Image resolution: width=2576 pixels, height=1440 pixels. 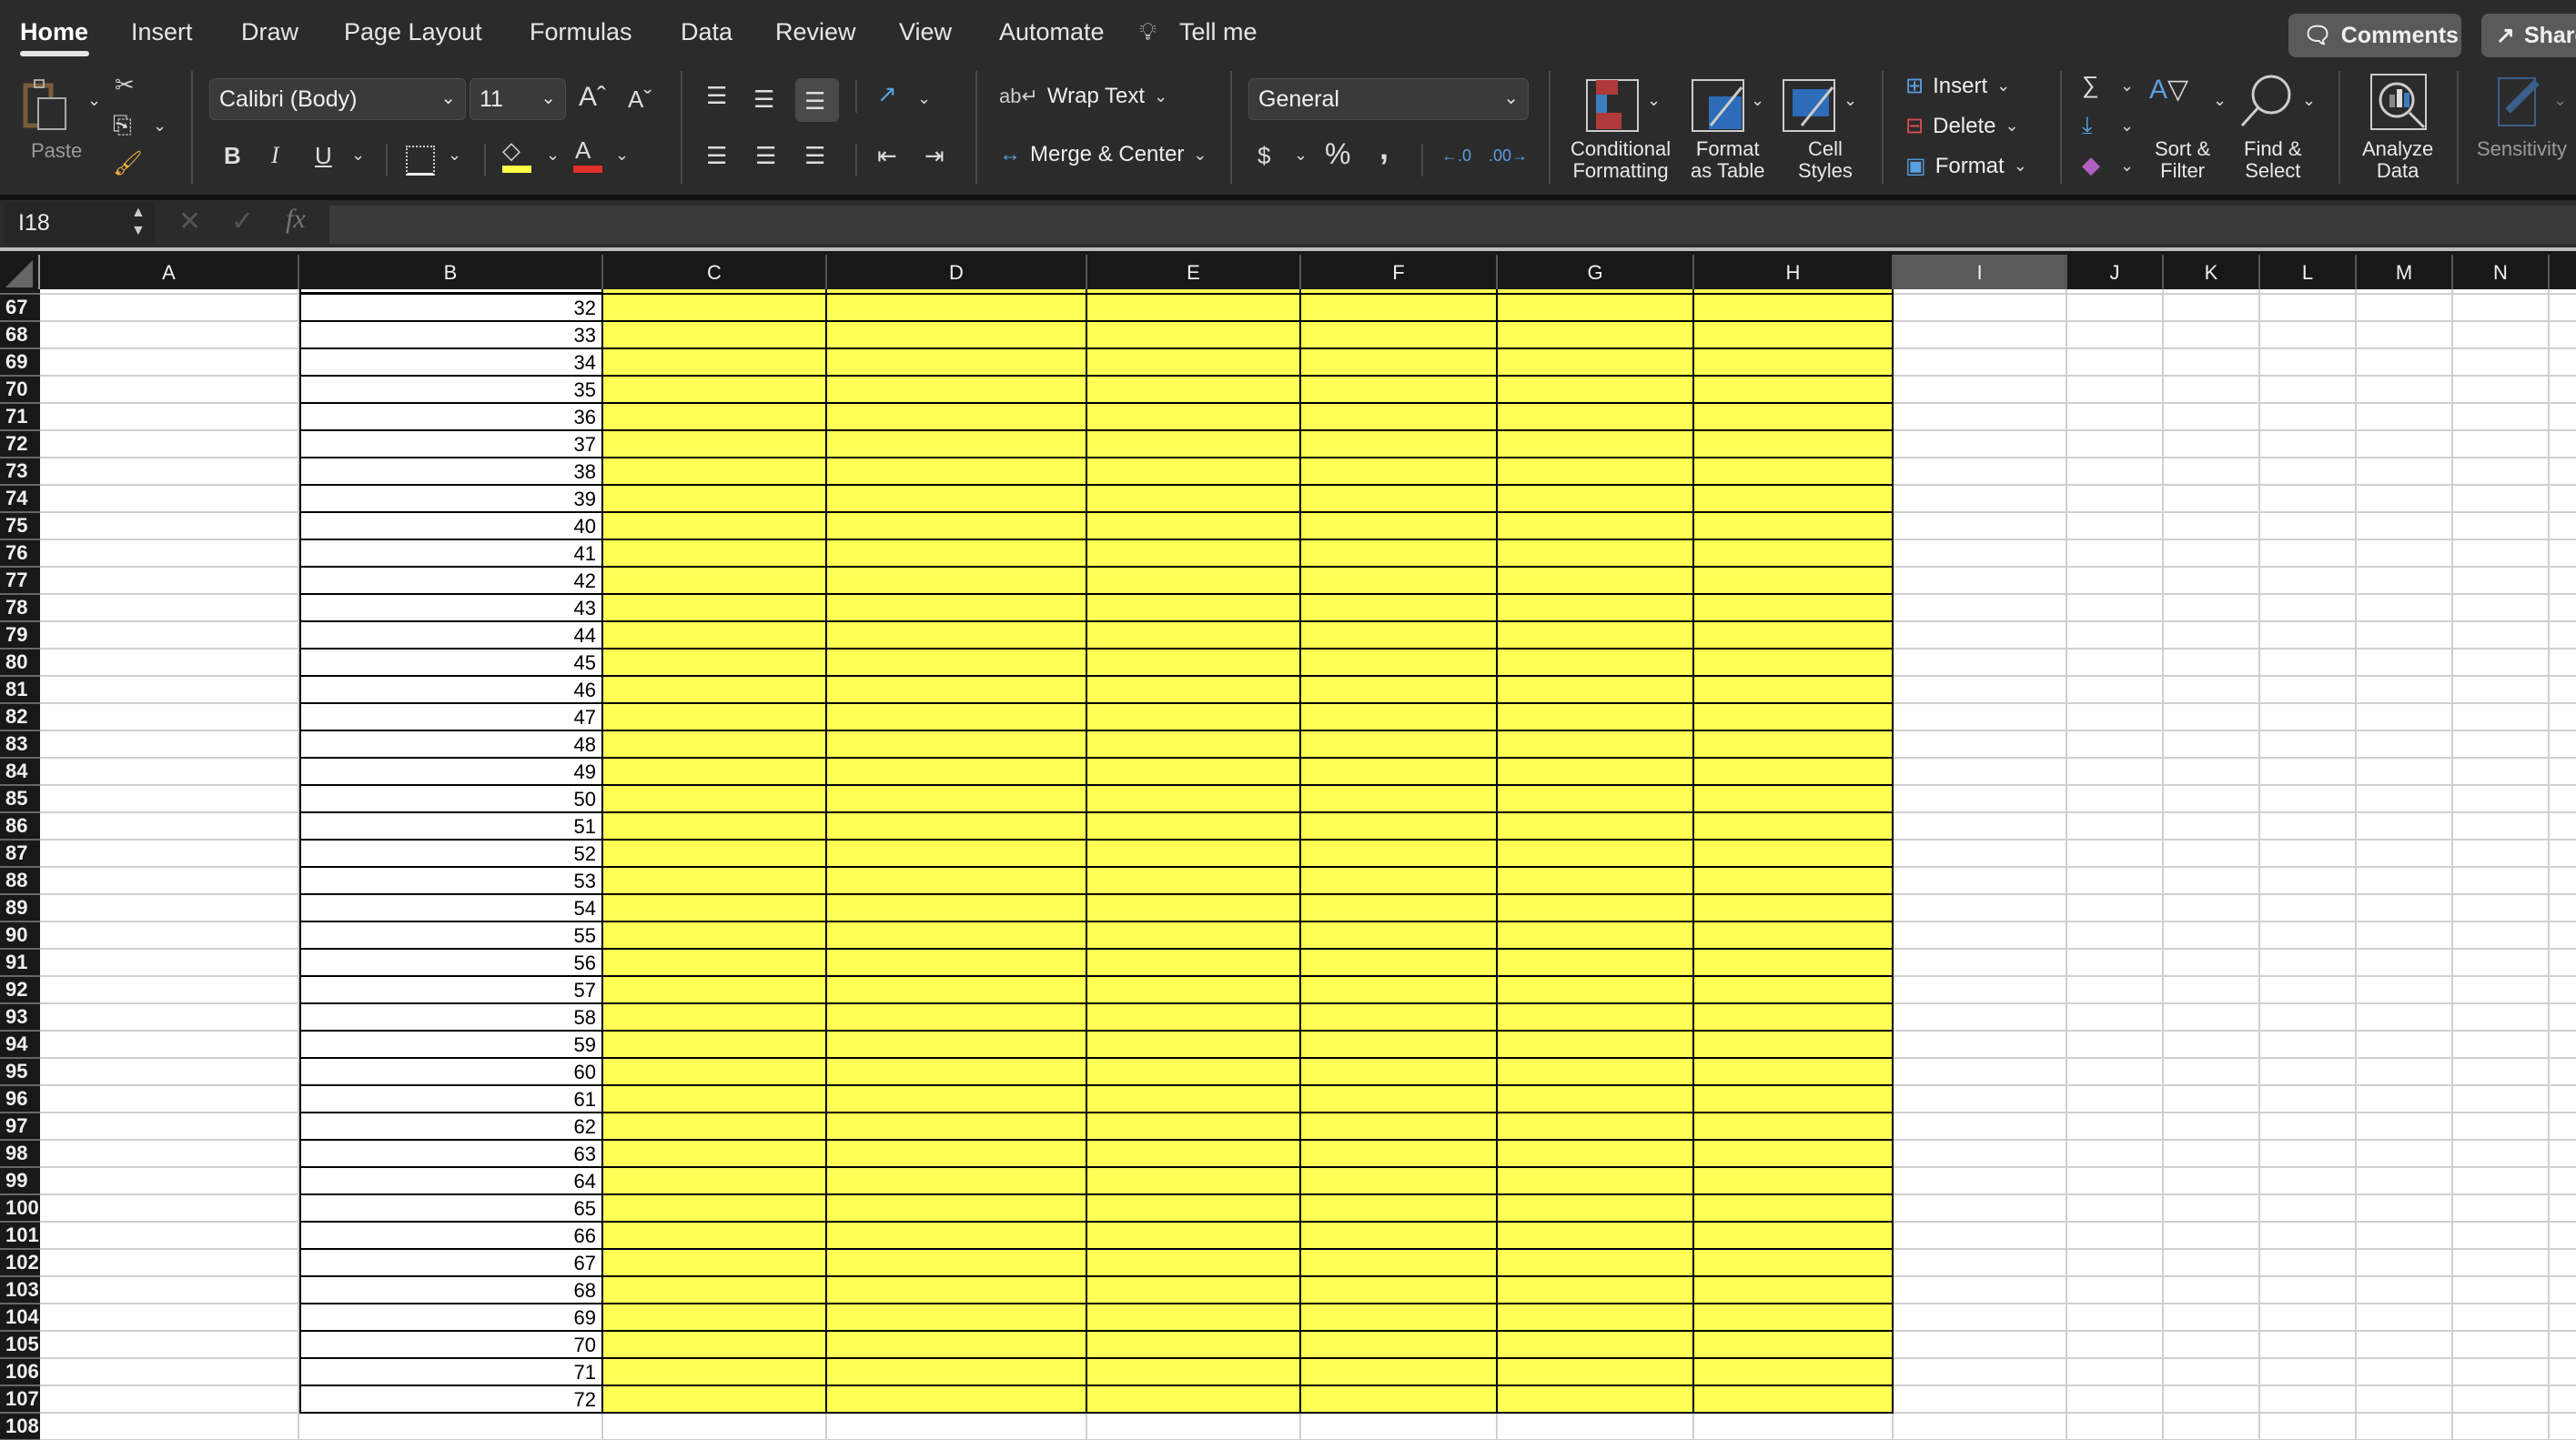 What do you see at coordinates (2309, 390) in the screenshot?
I see `cell-l70` at bounding box center [2309, 390].